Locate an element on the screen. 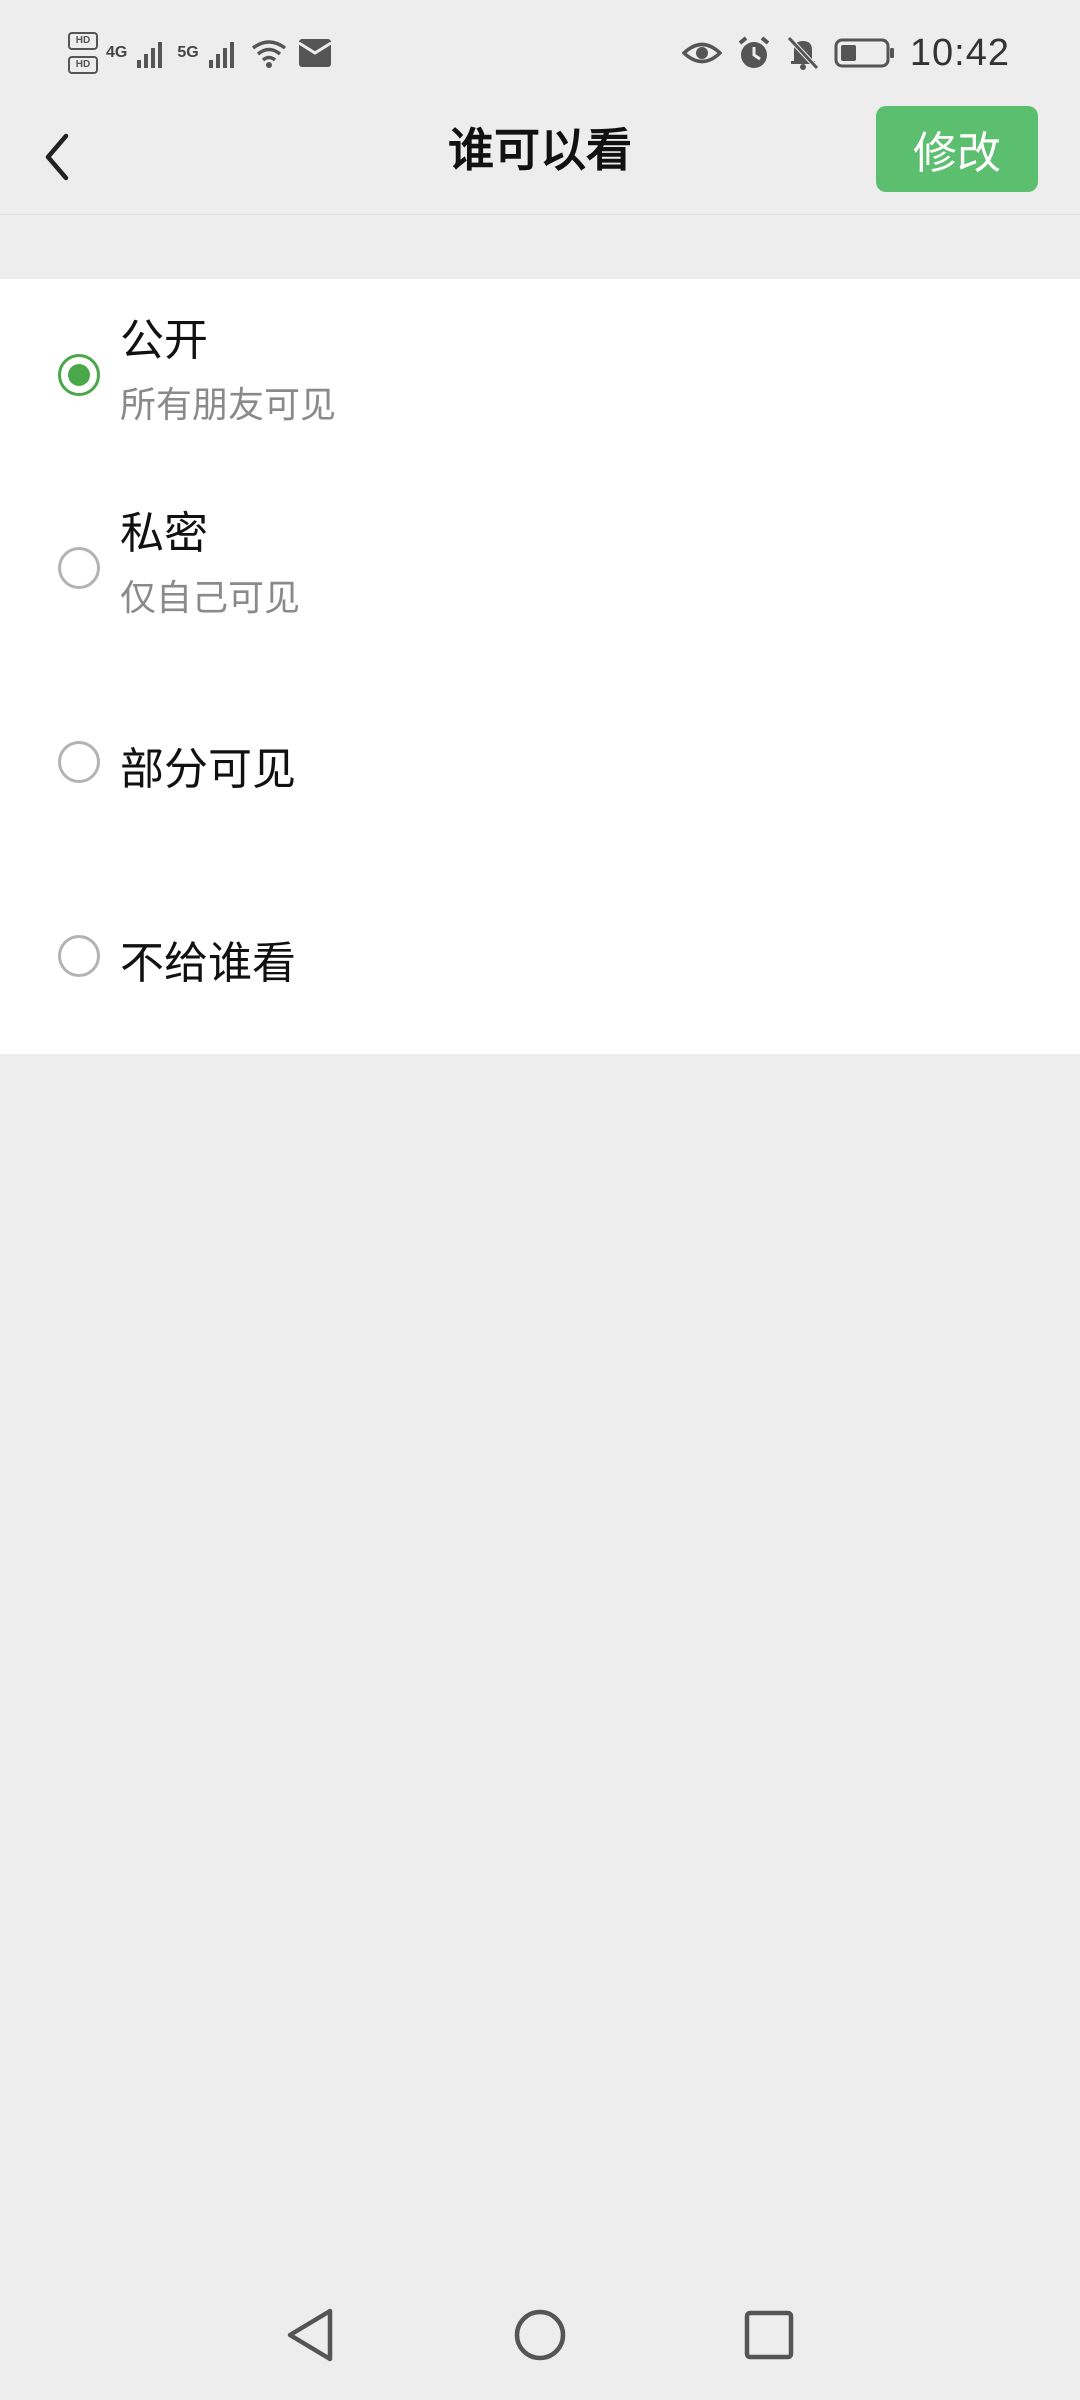 This screenshot has height=2400, width=1080. option-subtitle: 仅自己可见 is located at coordinates (210, 598).